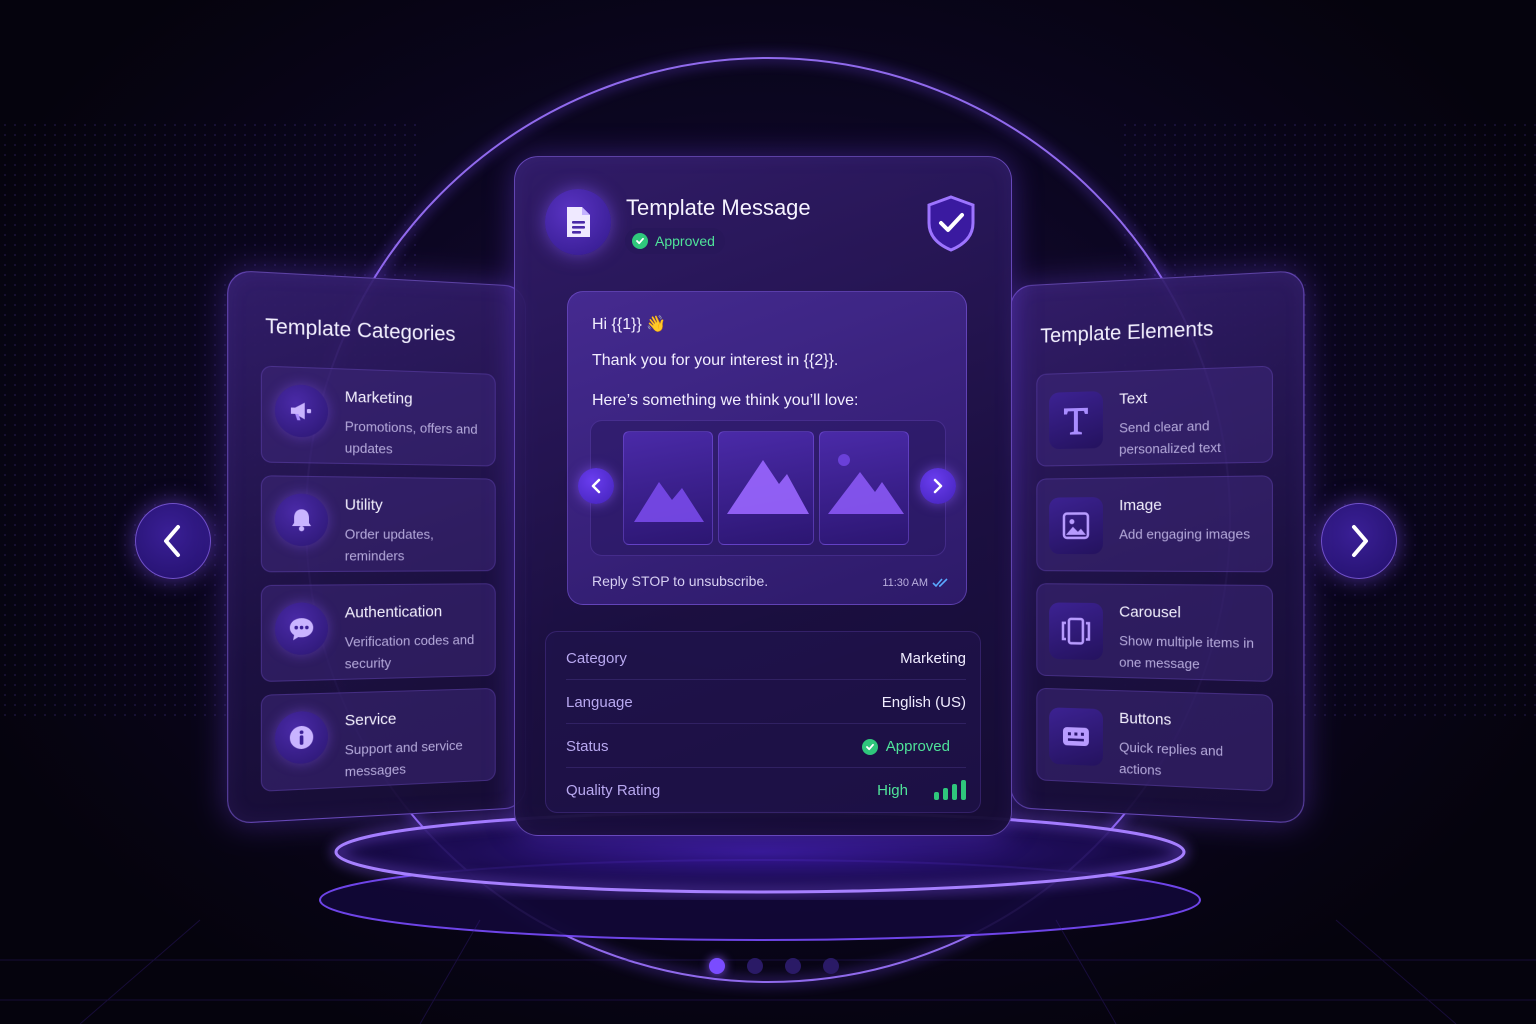 The width and height of the screenshot is (1536, 1024). Describe the element at coordinates (1186, 652) in the screenshot. I see `element-desc: Show multiple items in one message` at that location.